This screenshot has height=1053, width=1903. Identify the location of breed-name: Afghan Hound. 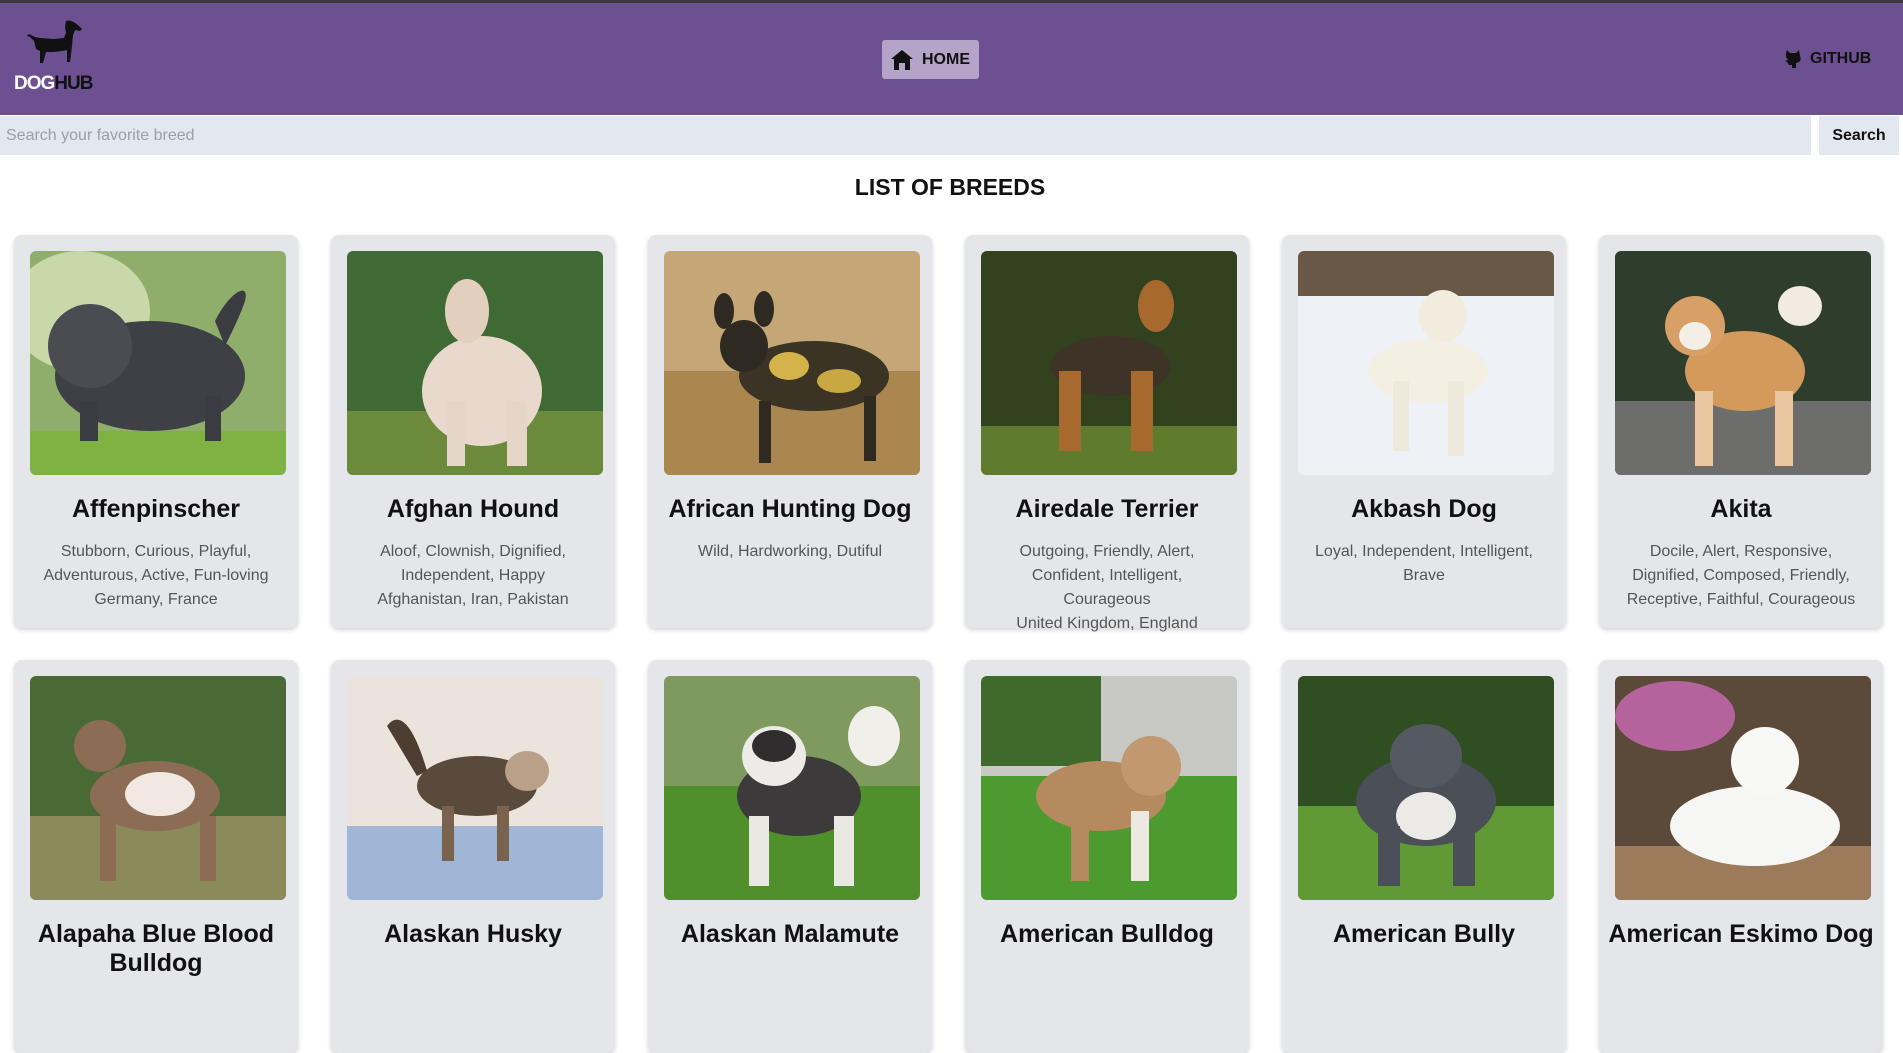
(473, 509).